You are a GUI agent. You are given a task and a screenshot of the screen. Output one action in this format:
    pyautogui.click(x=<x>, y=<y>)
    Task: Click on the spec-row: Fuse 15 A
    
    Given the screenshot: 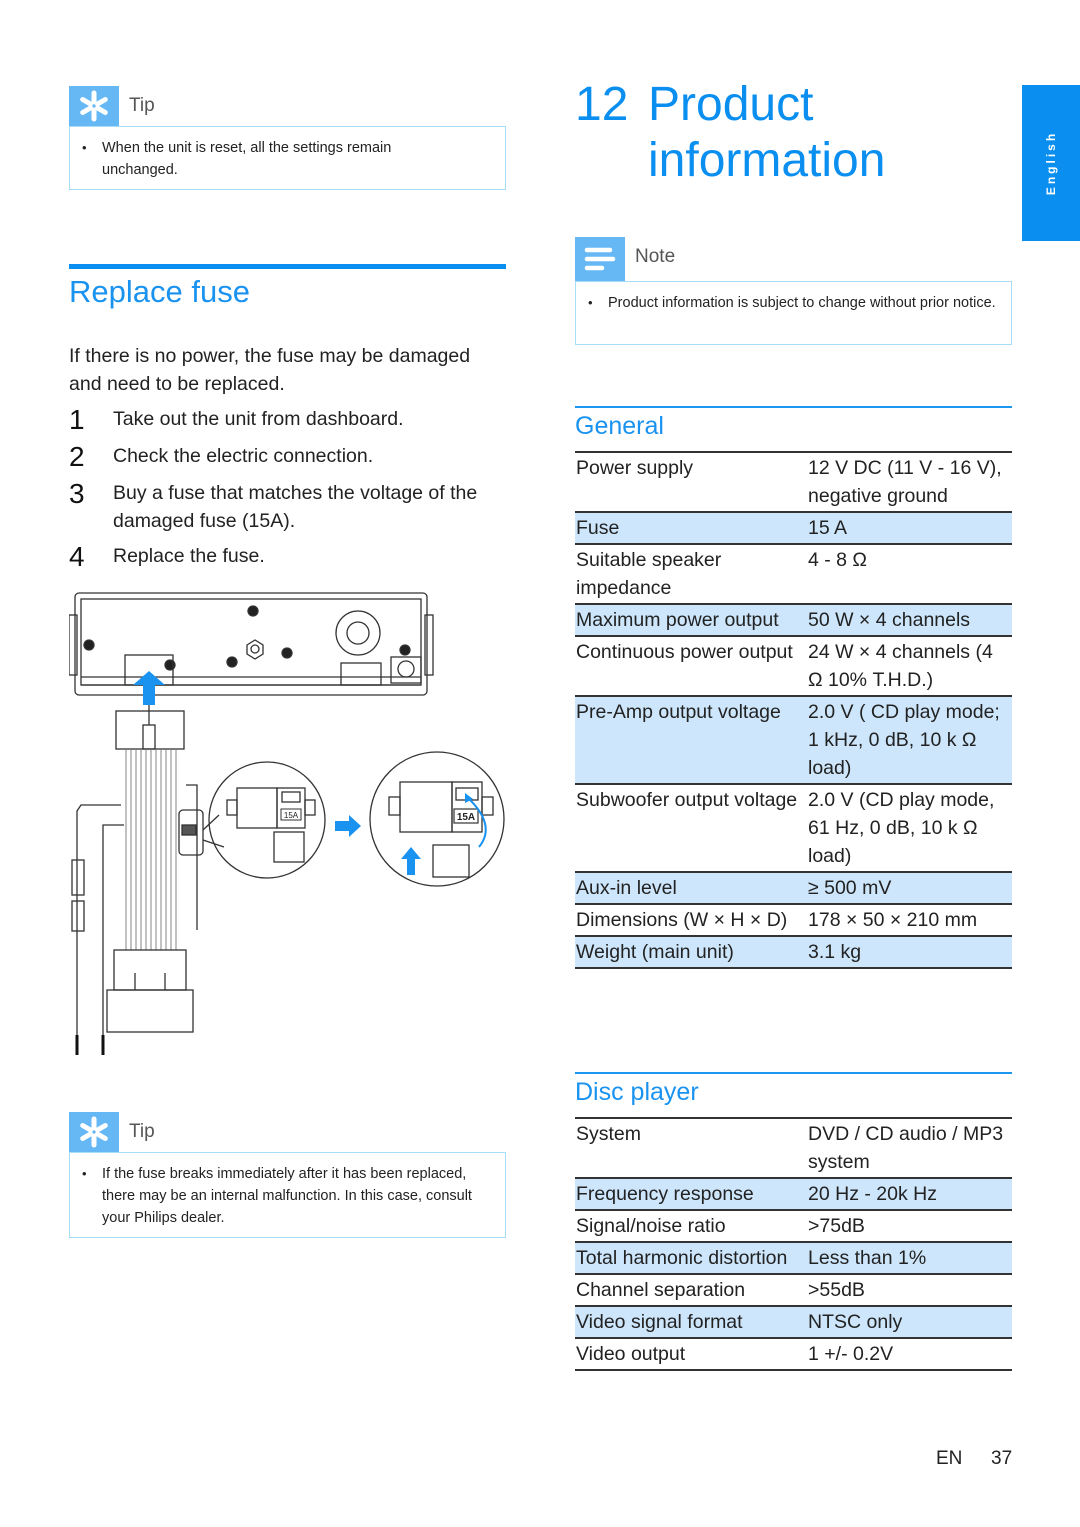 What is the action you would take?
    pyautogui.click(x=793, y=527)
    